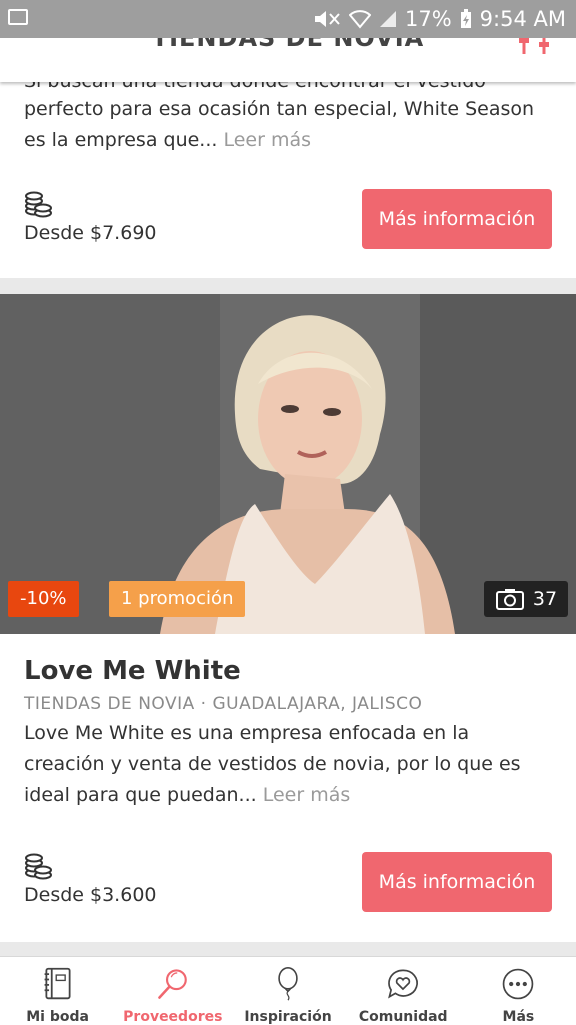 The width and height of the screenshot is (576, 1025). I want to click on price-block: Desde $3.600, so click(90, 879).